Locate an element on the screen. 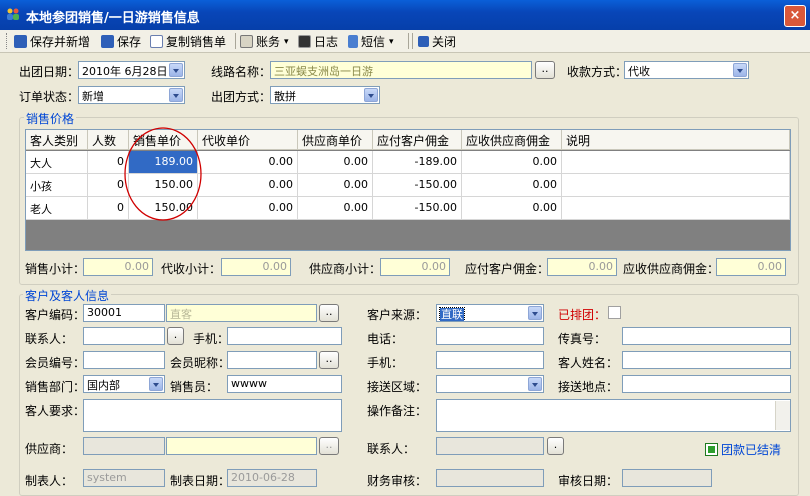  contact-field is located at coordinates (124, 336).